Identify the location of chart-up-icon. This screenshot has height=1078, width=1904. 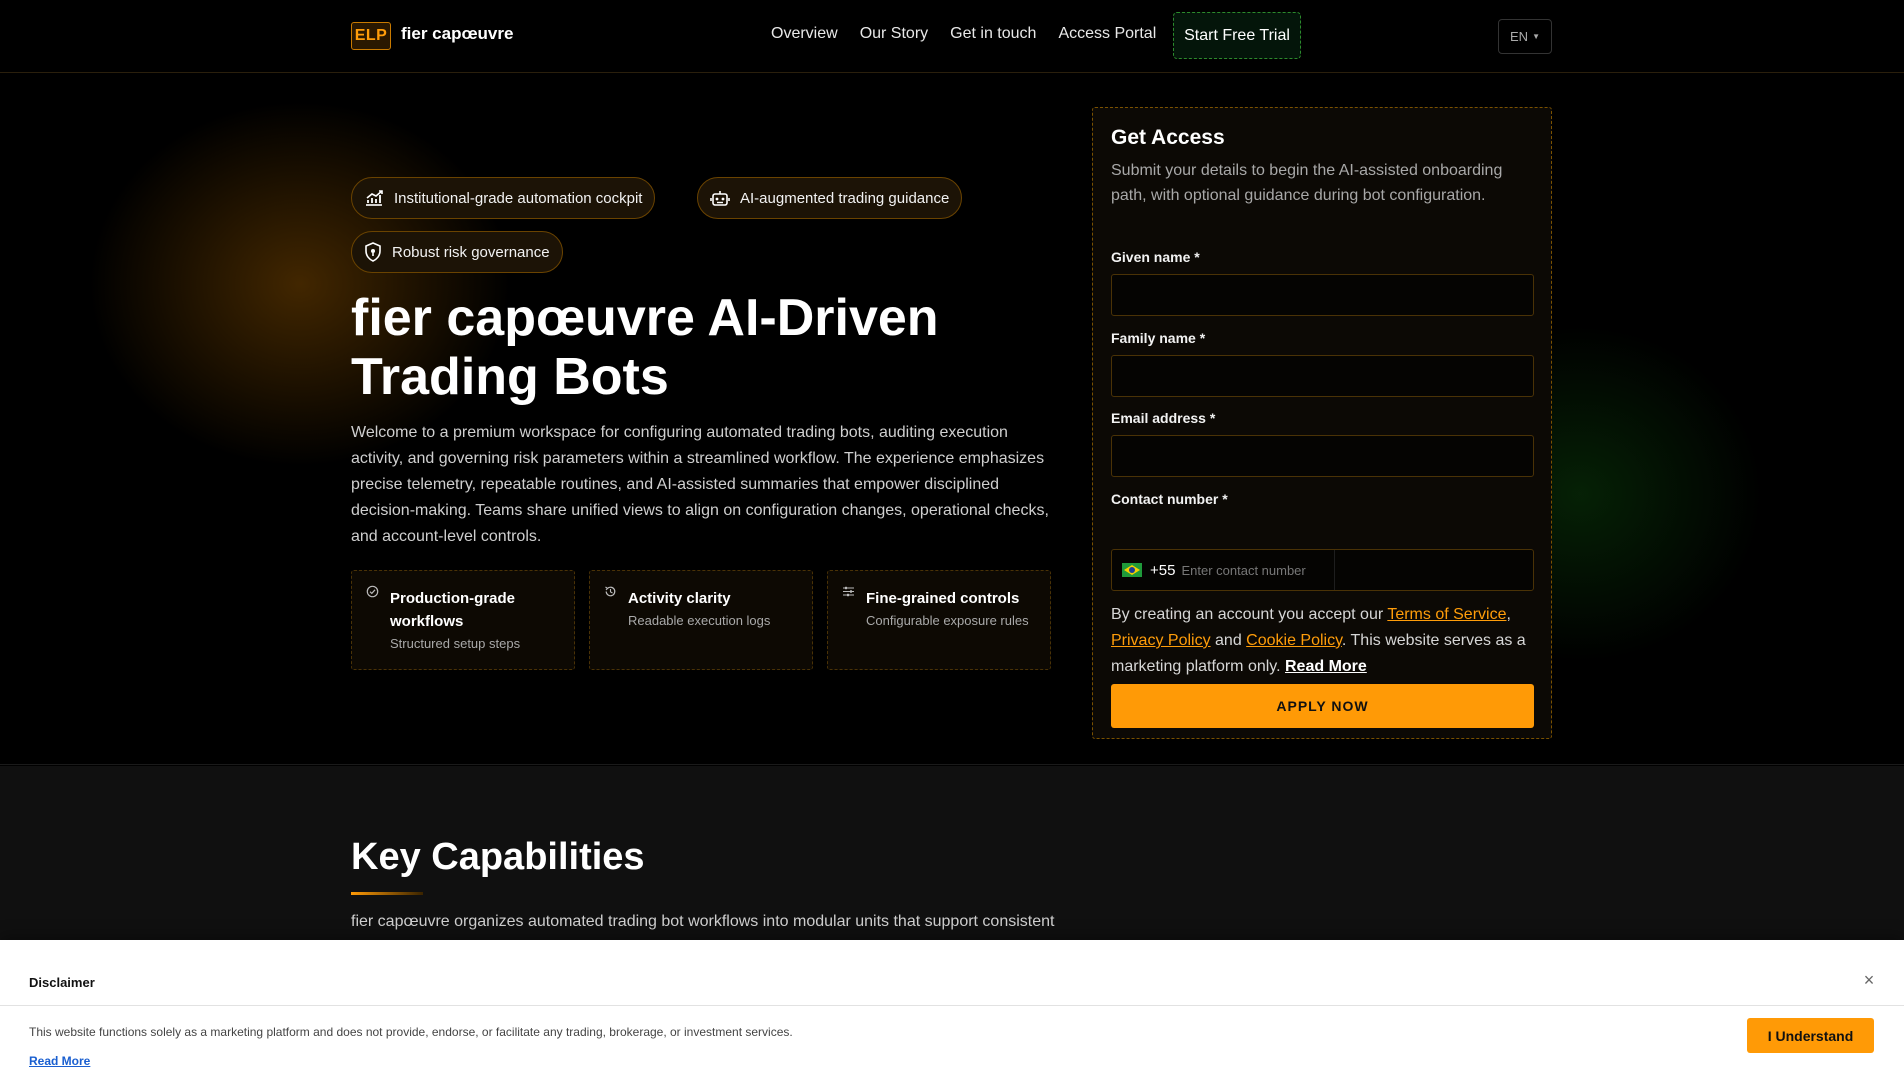
(374, 198).